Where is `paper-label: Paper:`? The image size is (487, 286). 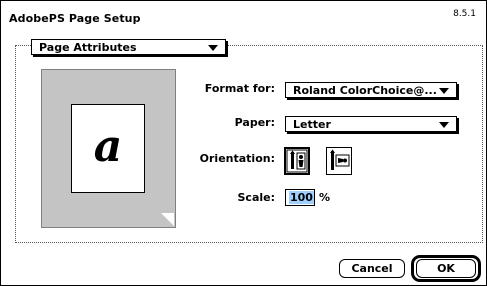
paper-label: Paper: is located at coordinates (254, 122).